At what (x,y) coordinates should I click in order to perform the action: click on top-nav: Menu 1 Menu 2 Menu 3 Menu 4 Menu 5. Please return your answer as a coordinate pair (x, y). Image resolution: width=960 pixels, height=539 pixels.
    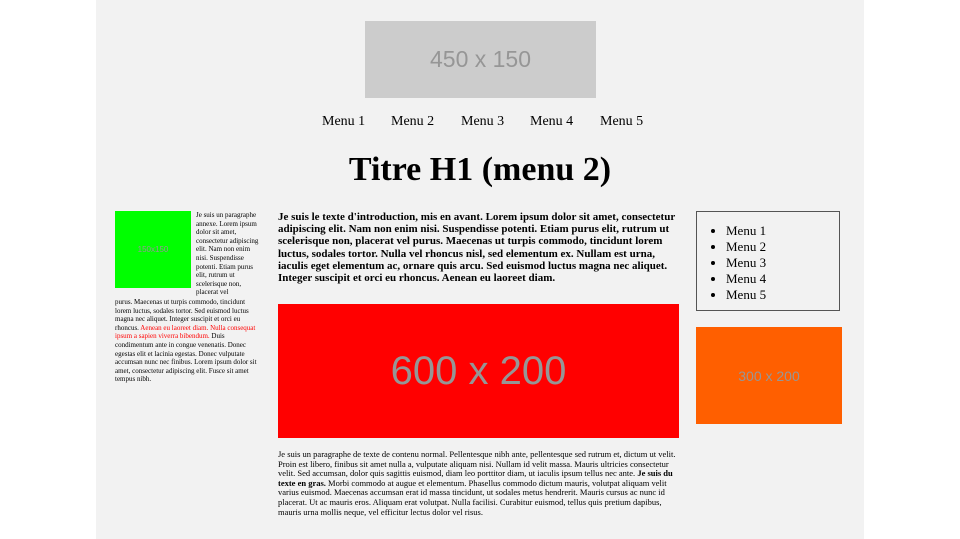
    Looking at the image, I should click on (480, 123).